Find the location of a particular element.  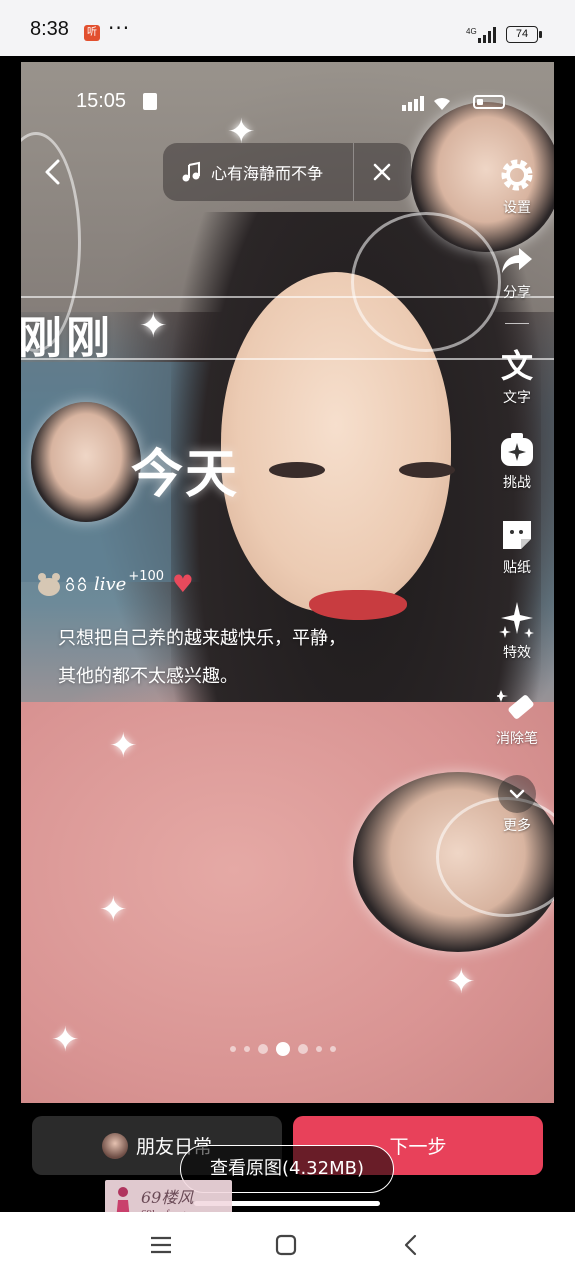

tool-challenge: 挑战 is located at coordinates (517, 461).